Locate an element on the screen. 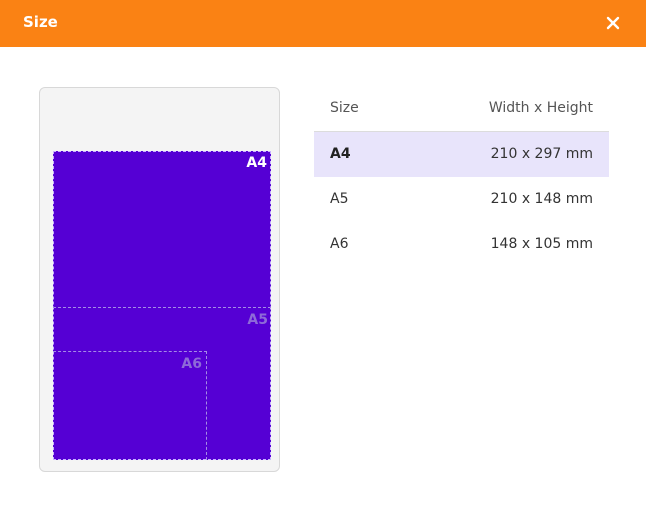 This screenshot has height=531, width=646. paper-a6-outline: A6 is located at coordinates (130, 405).